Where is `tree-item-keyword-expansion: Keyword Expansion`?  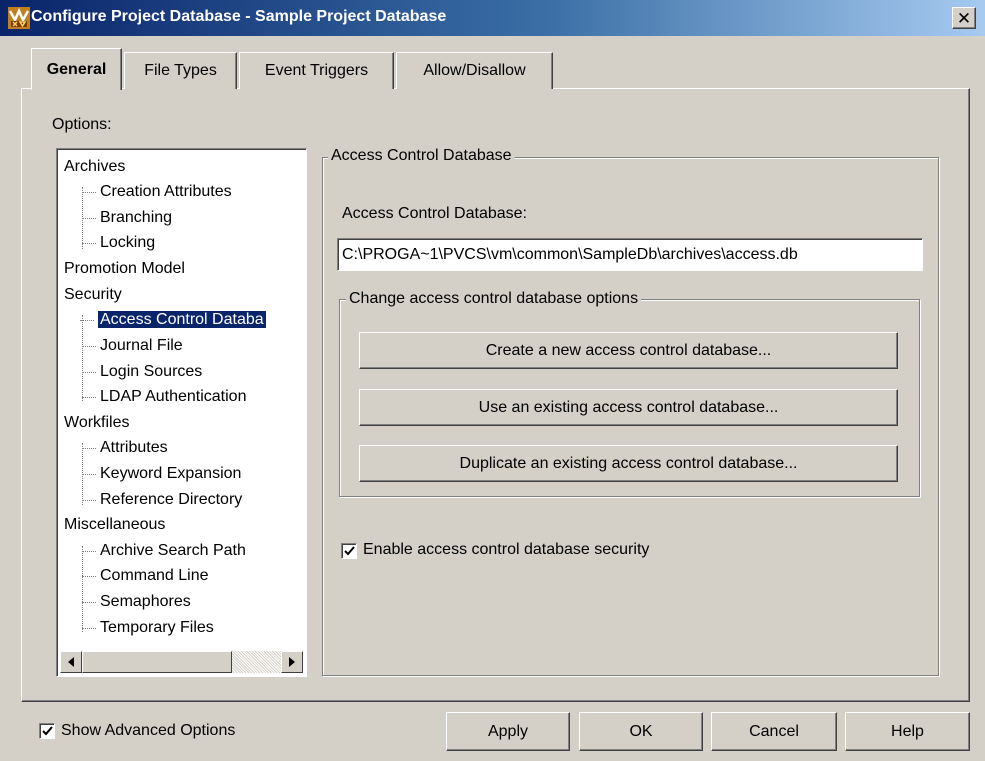
tree-item-keyword-expansion: Keyword Expansion is located at coordinates (161, 474).